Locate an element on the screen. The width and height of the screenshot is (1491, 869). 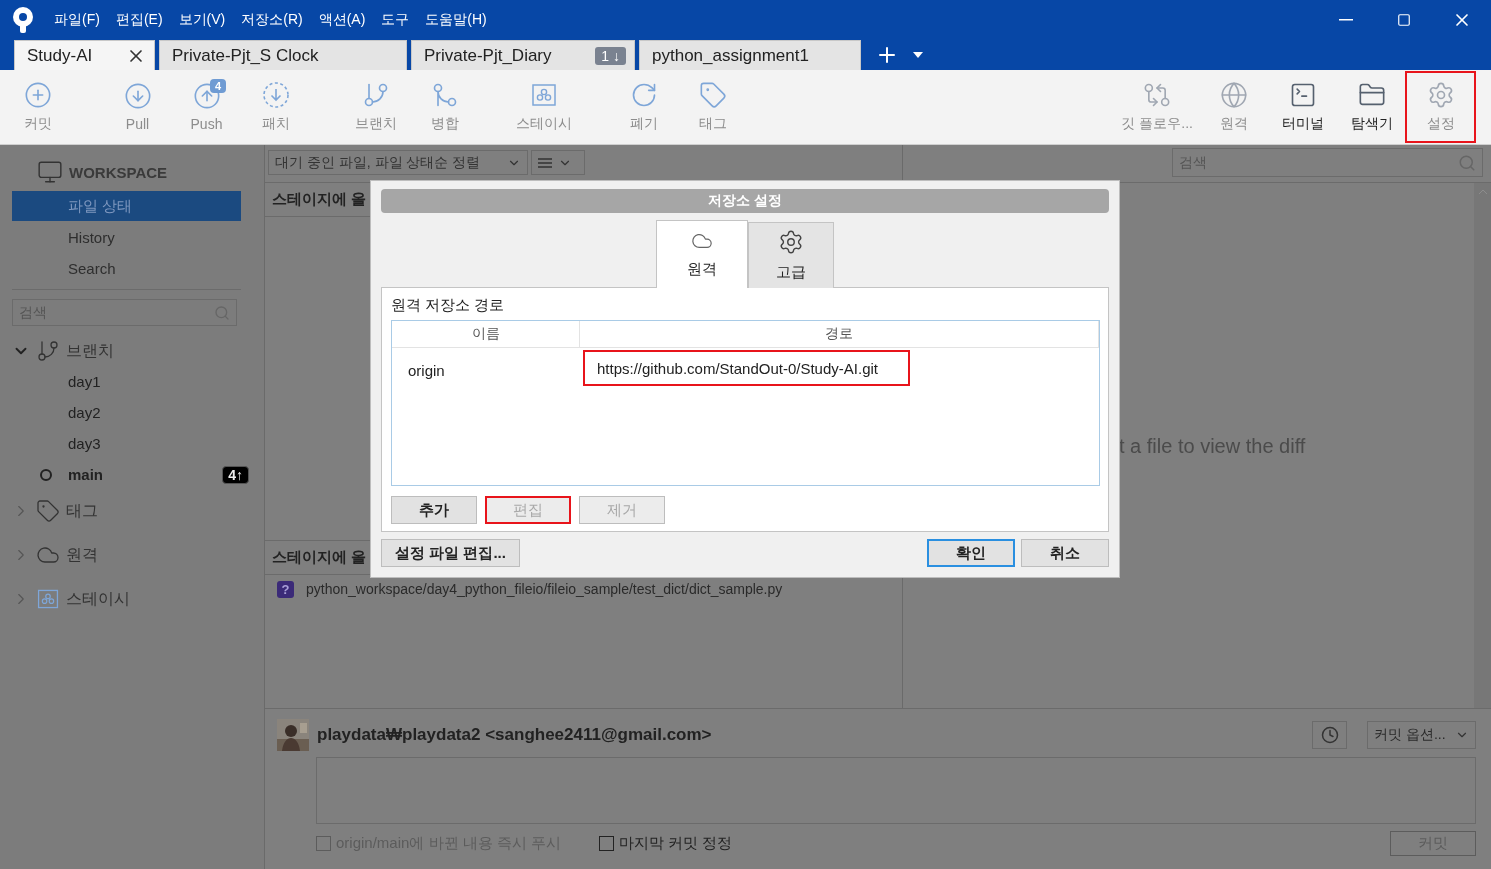
status-badge: ? is located at coordinates (285, 589).